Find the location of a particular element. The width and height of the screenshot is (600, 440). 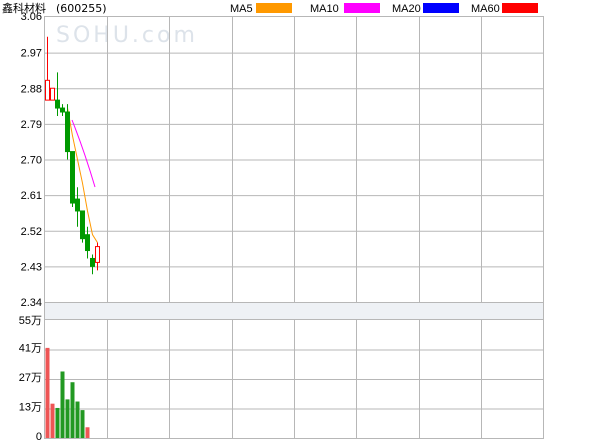

price-tick-label: 2.70 is located at coordinates (31, 161).